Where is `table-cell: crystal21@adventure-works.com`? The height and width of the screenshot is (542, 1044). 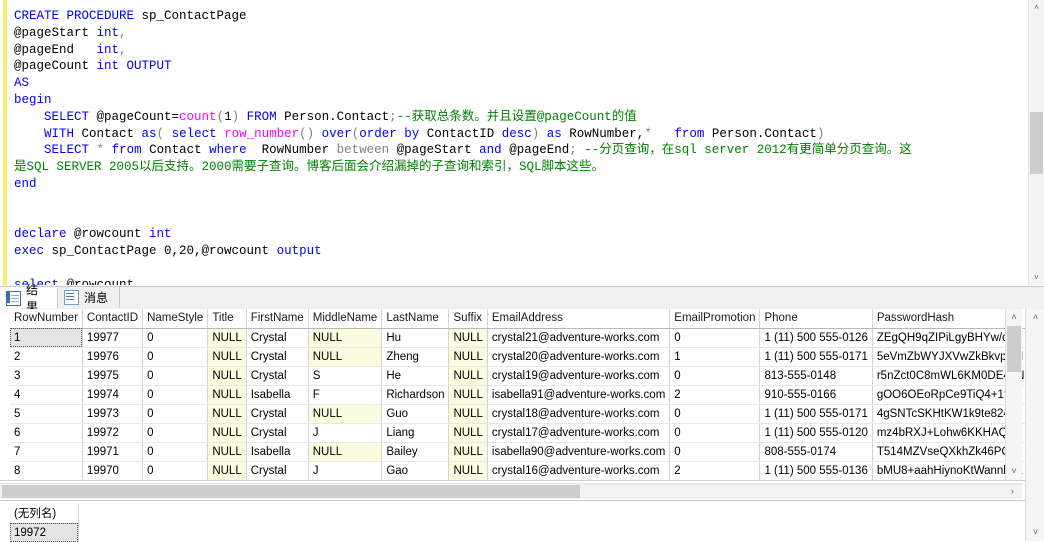
table-cell: crystal21@adventure-works.com is located at coordinates (579, 338).